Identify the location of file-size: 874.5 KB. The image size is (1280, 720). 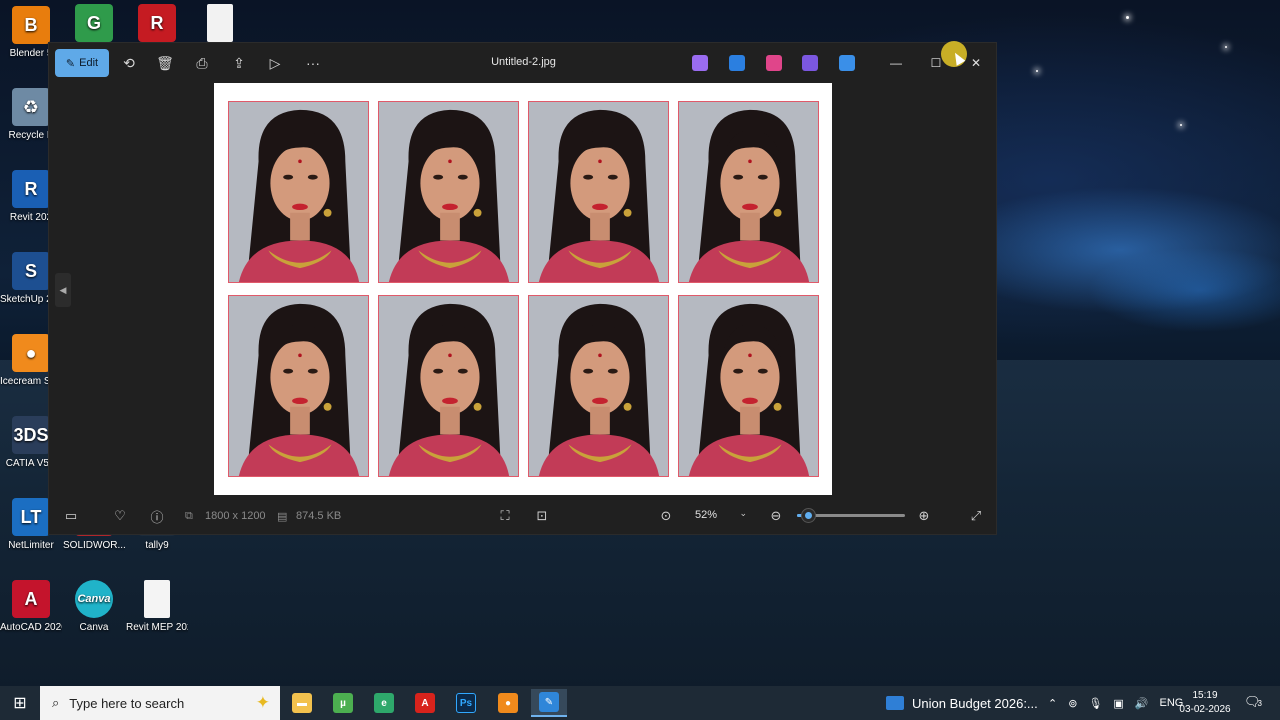
(319, 516).